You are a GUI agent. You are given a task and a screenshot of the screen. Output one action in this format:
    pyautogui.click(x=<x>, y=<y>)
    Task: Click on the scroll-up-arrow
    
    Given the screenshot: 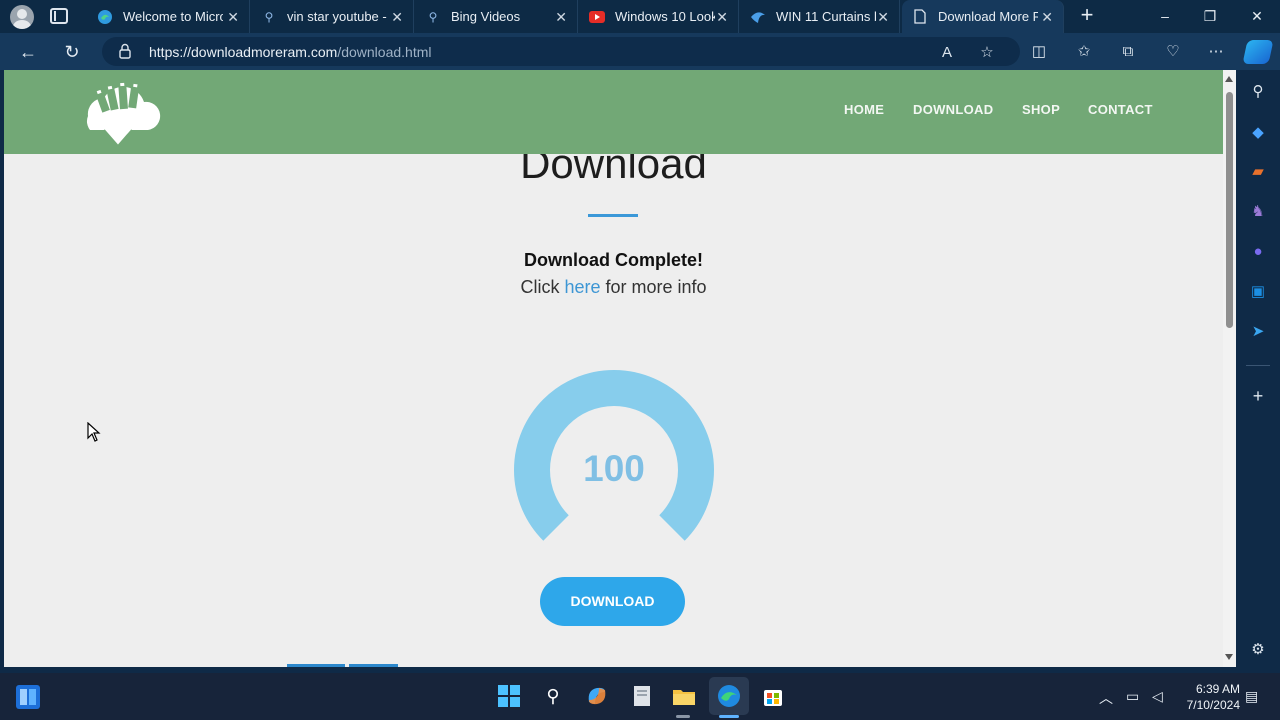 What is the action you would take?
    pyautogui.click(x=1229, y=79)
    